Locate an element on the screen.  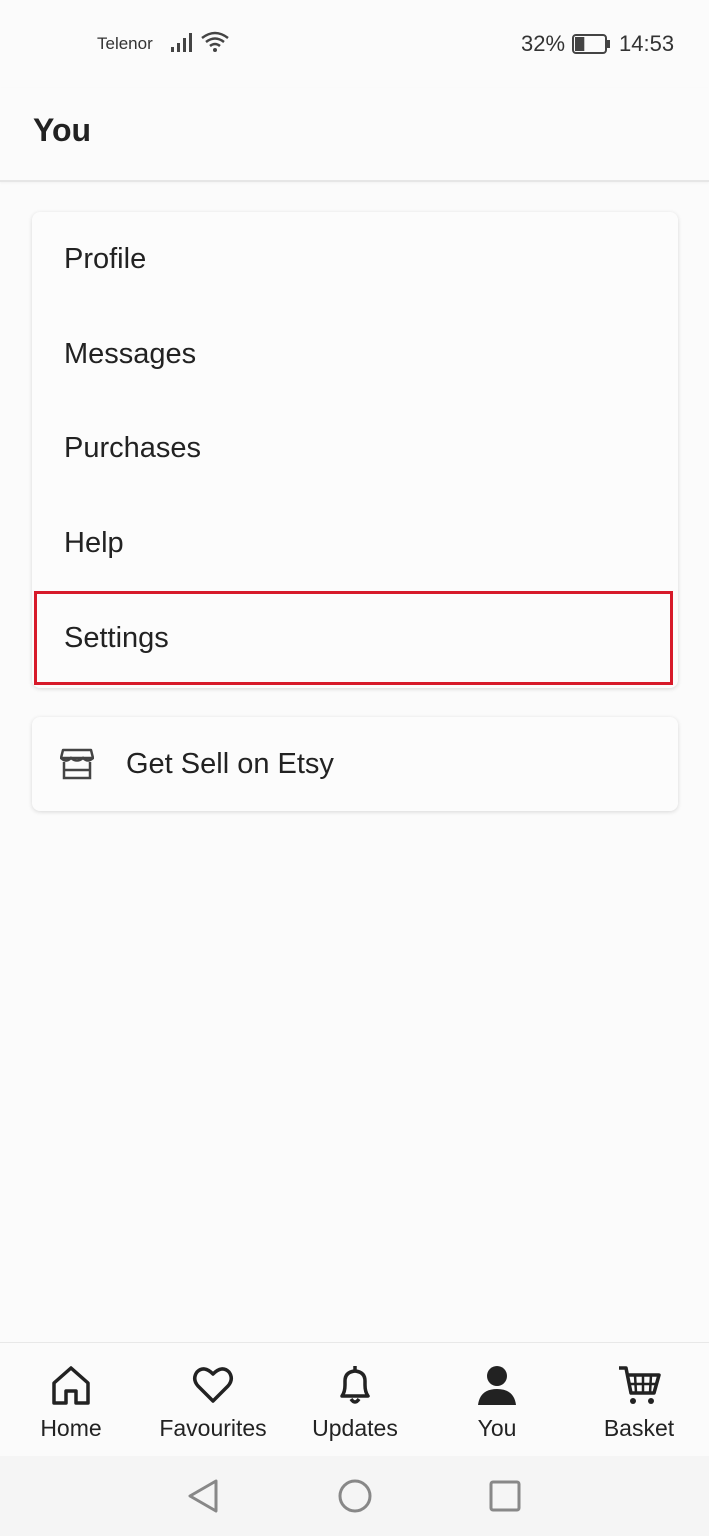
battery-percent: 32% is located at coordinates (543, 43).